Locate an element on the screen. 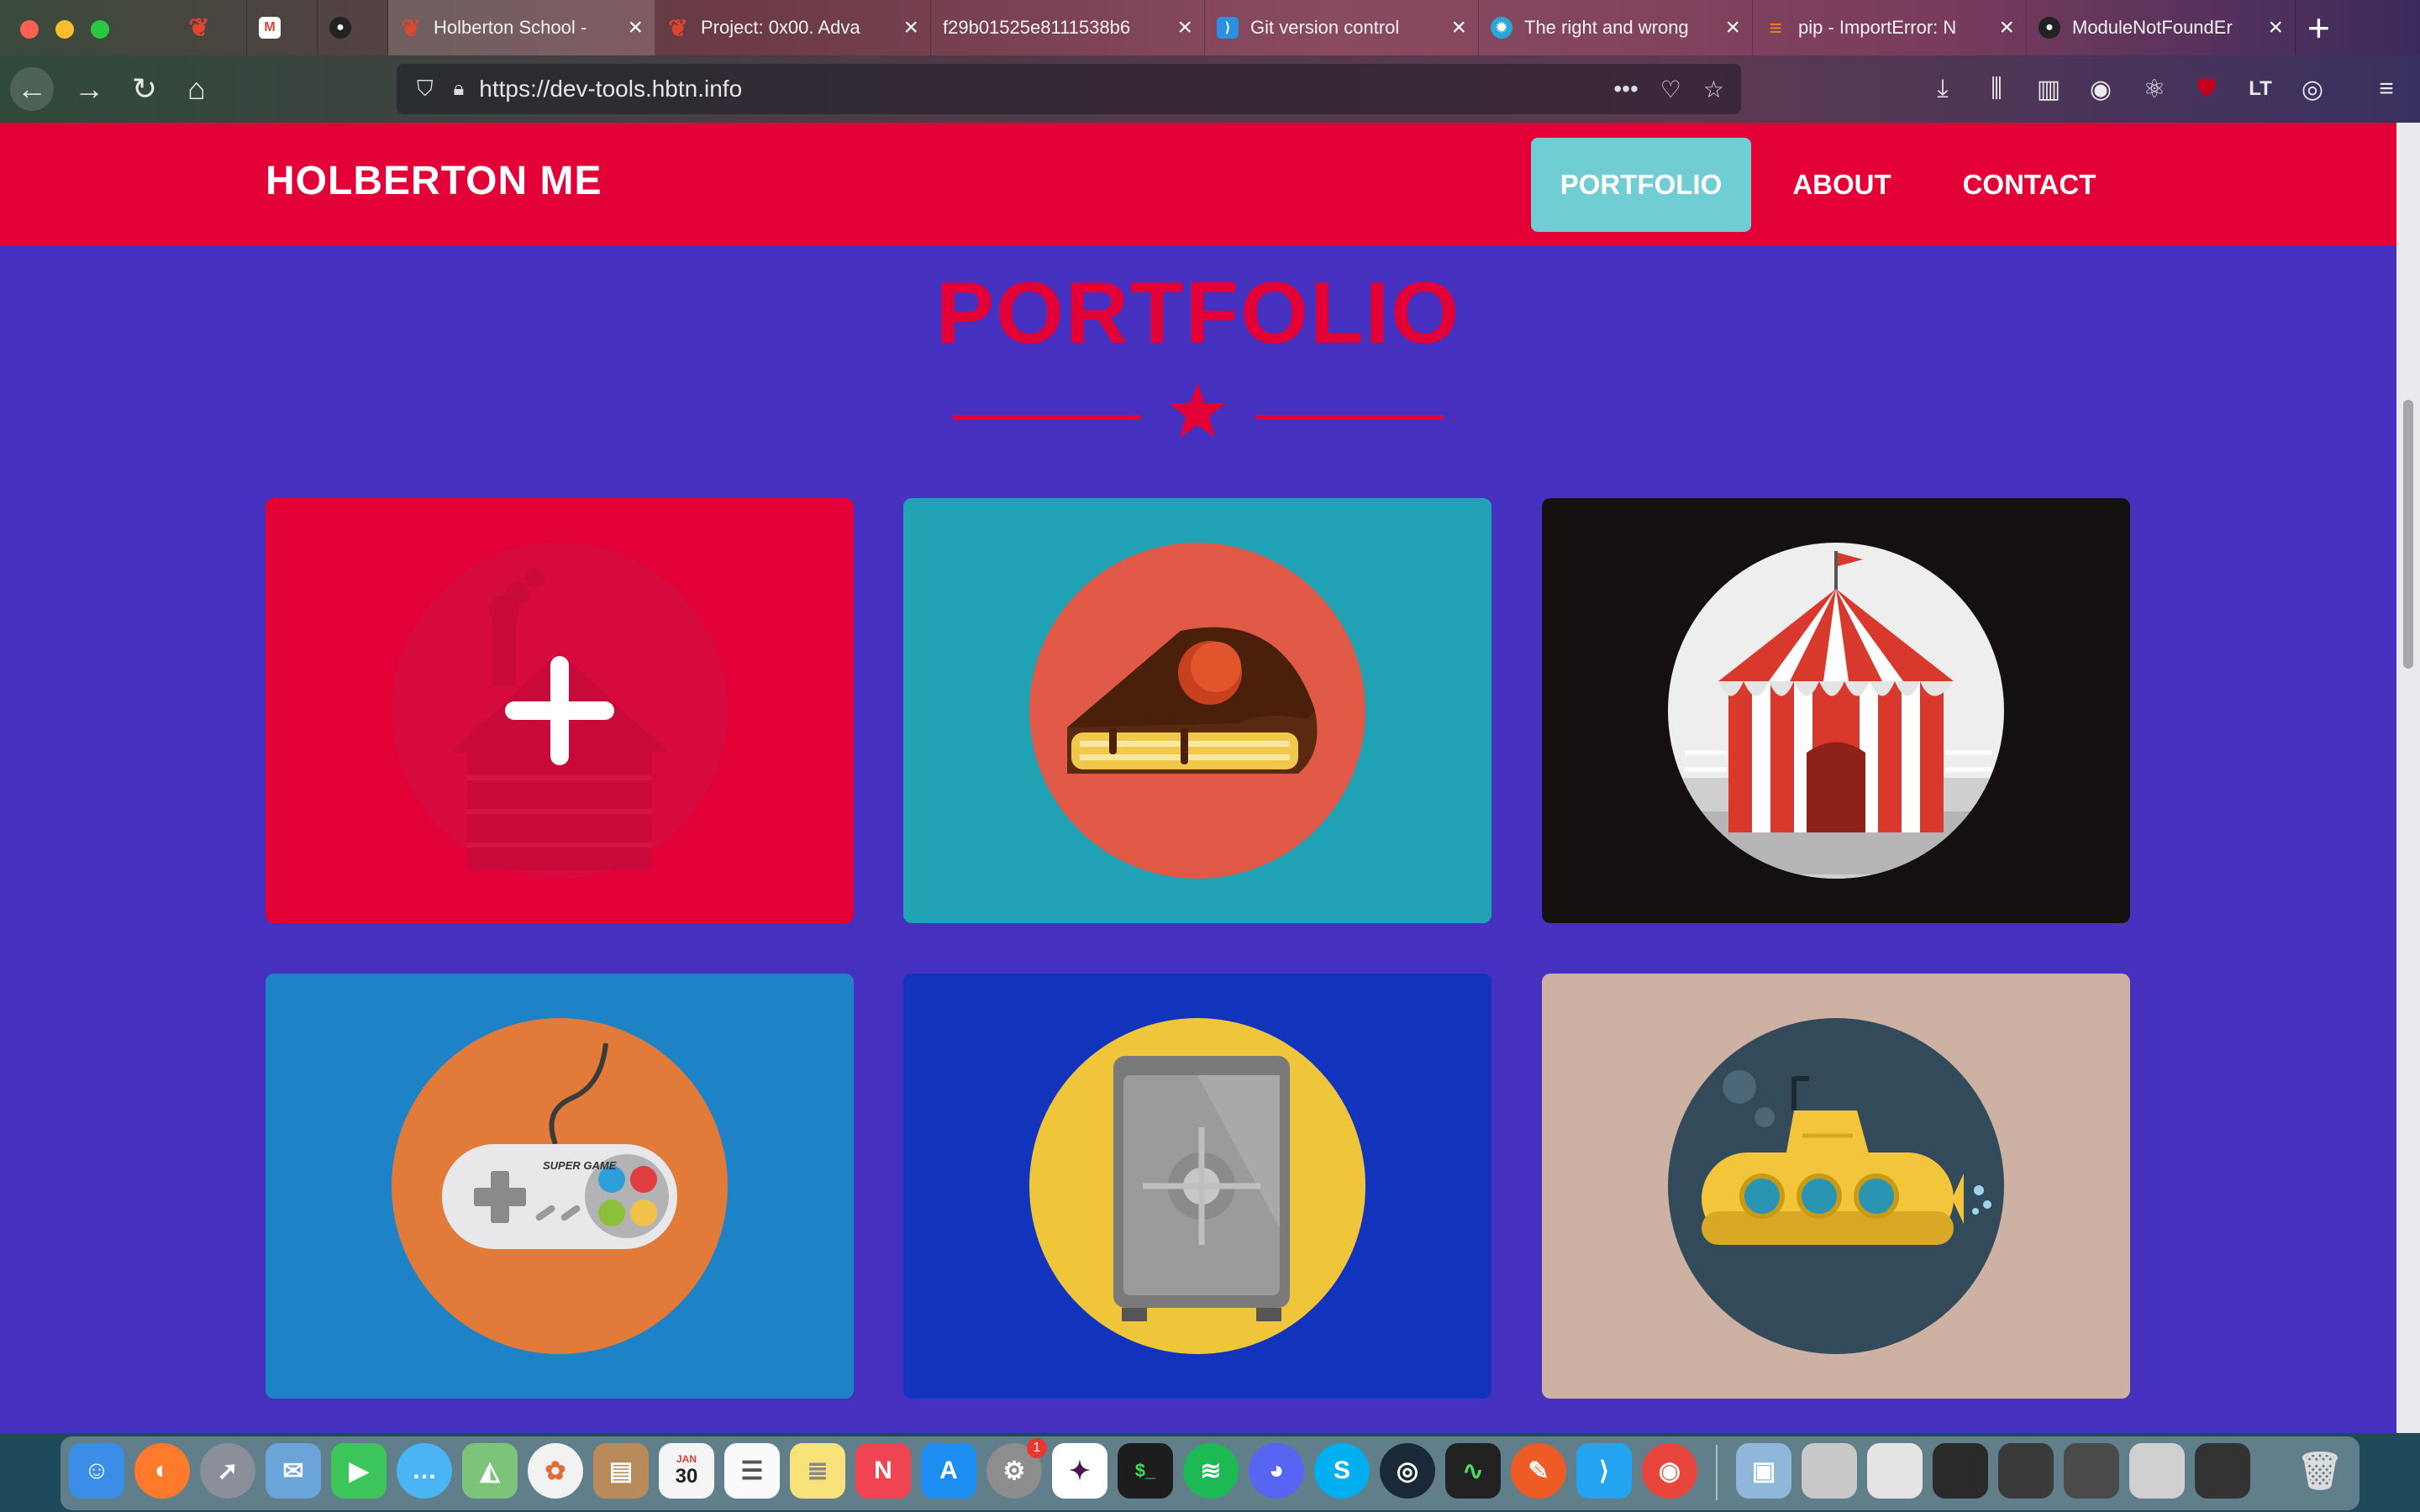  reload-button: ↻ is located at coordinates (144, 89).